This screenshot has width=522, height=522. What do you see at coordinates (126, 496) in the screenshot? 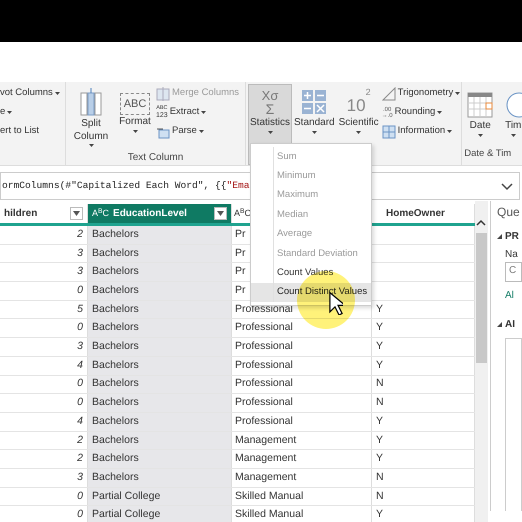
I see `table-cell-text: Partial College` at bounding box center [126, 496].